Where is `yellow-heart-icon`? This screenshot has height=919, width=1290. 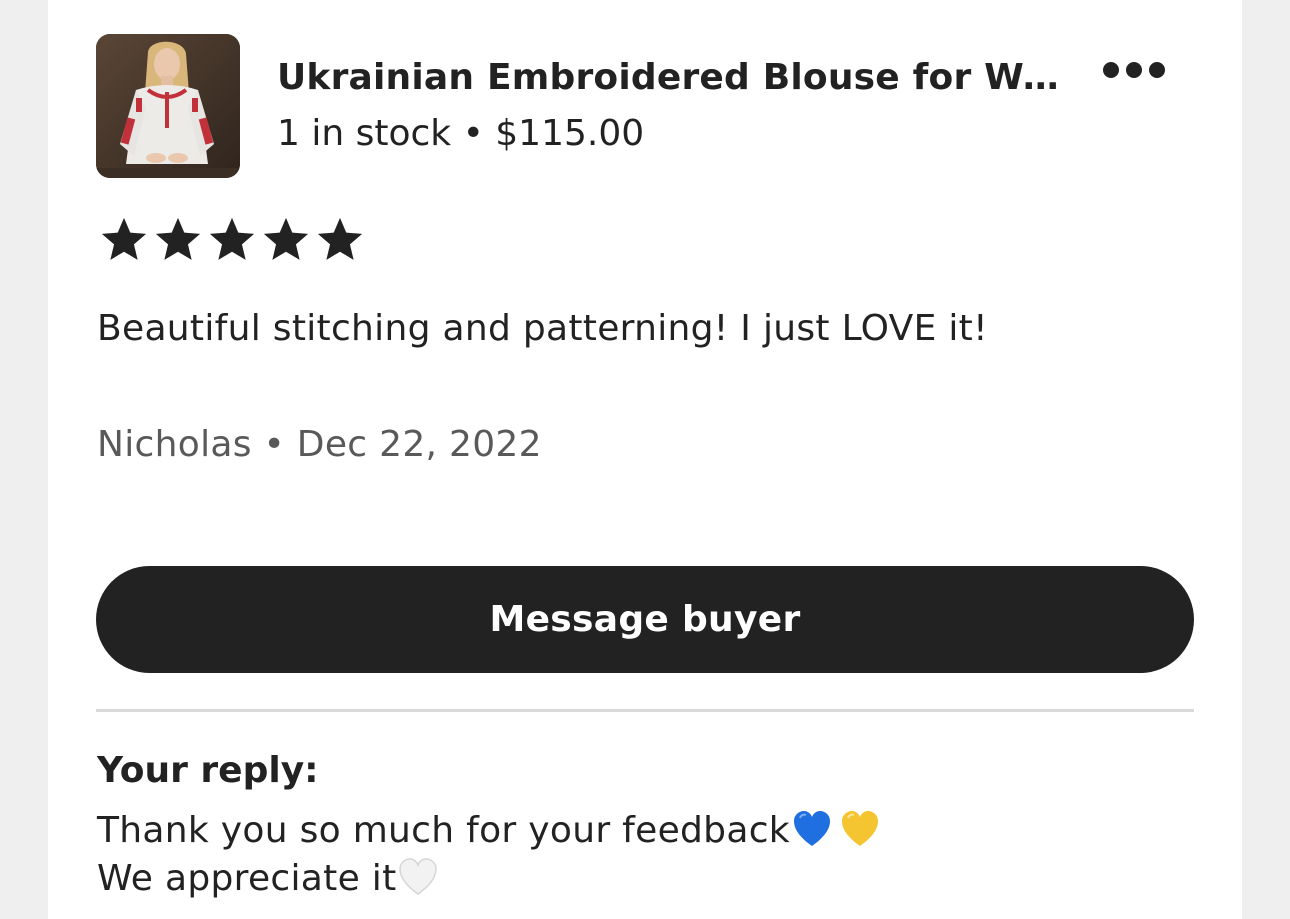
yellow-heart-icon is located at coordinates (860, 835).